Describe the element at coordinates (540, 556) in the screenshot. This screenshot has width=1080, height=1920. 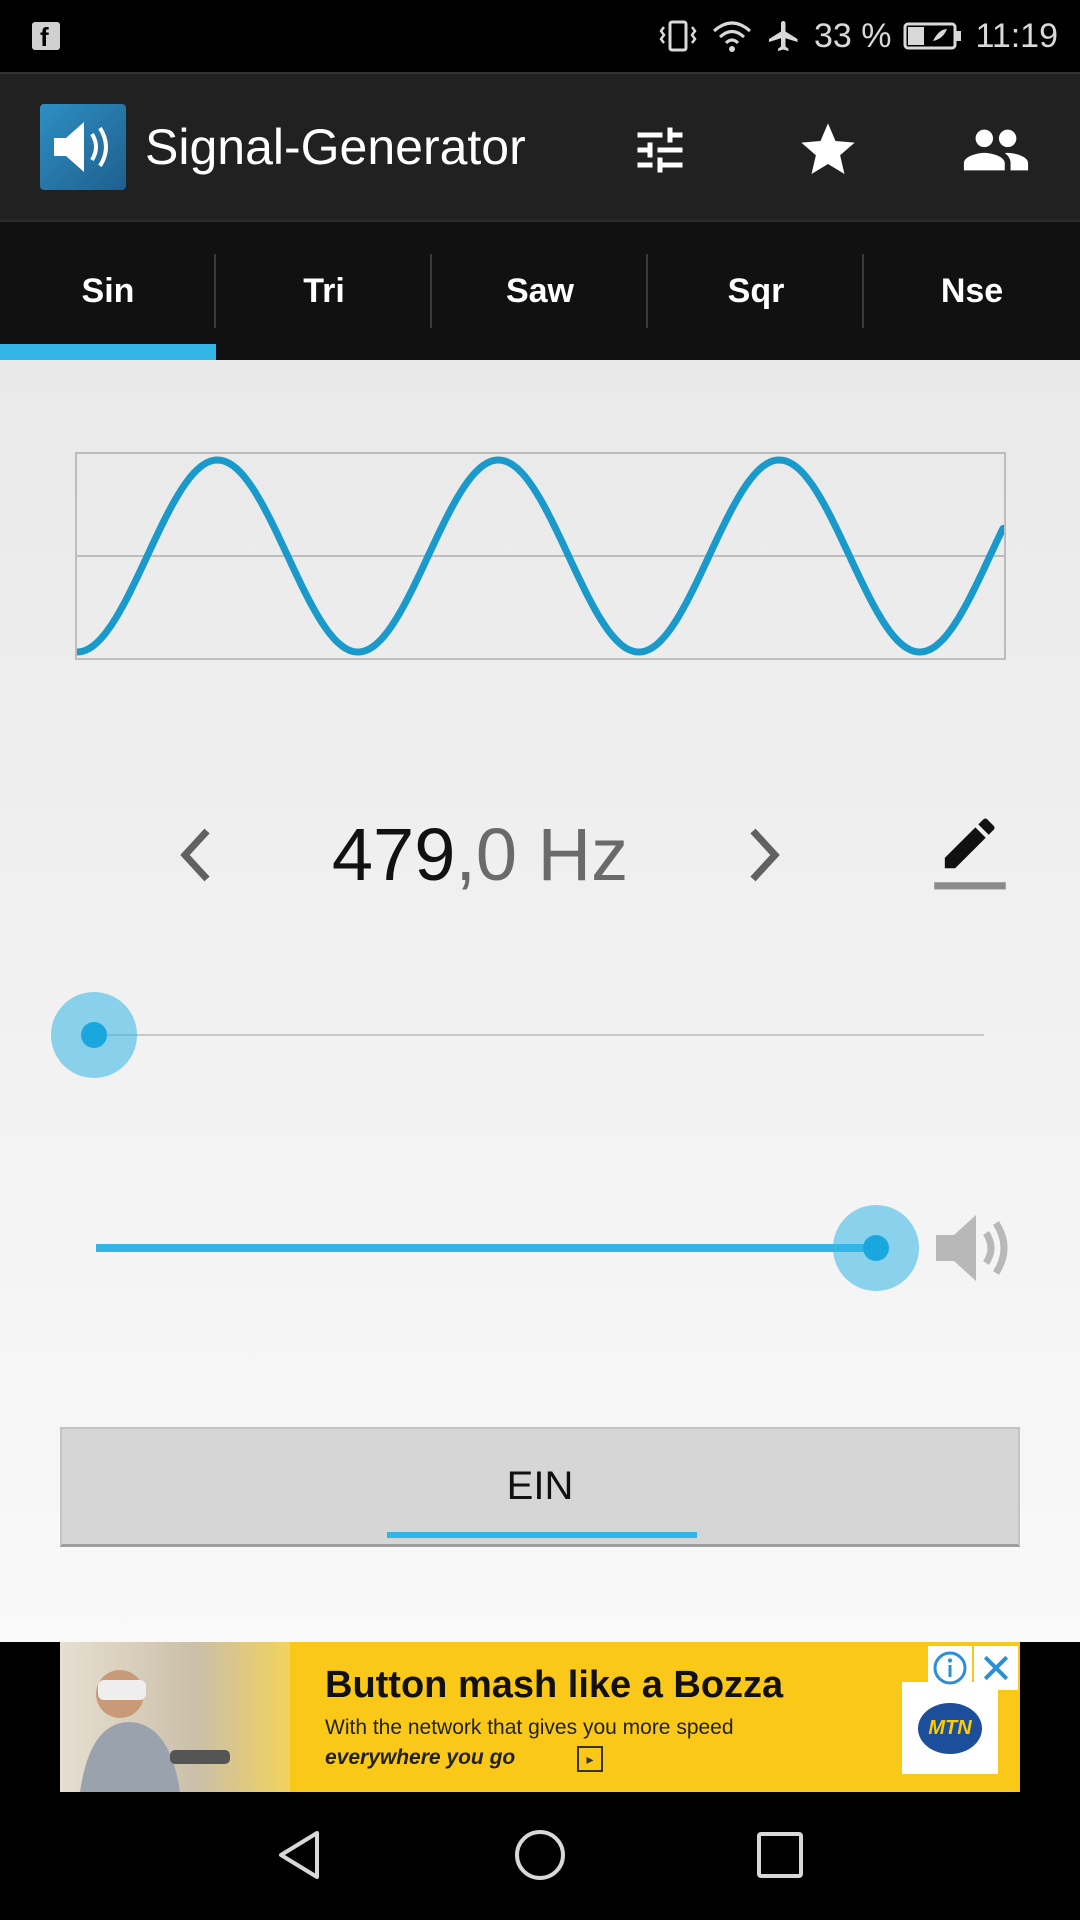
I see `waveform-preview` at that location.